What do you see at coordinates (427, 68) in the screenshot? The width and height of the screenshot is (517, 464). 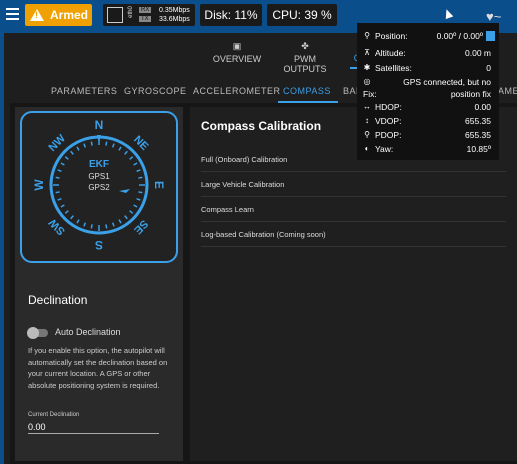 I see `gps-satellites-row: ✱ Satellites: 0` at bounding box center [427, 68].